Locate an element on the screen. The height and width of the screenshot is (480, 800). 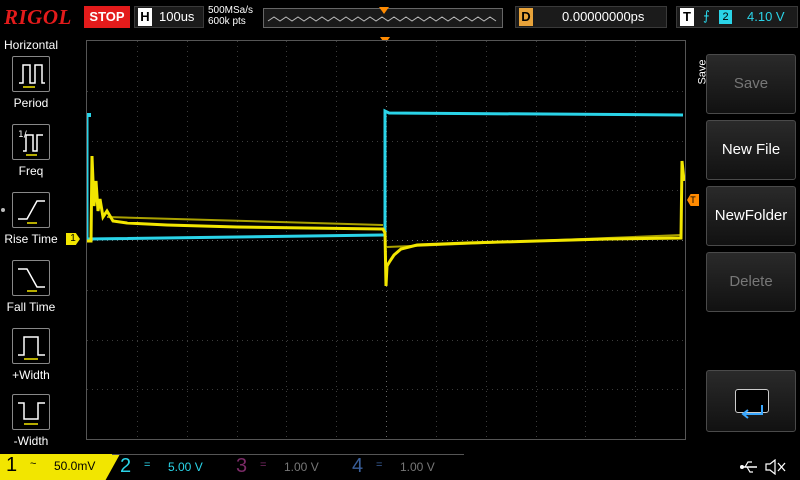
channel-3-tab: 3 = 1.00 V is located at coordinates (288, 467).